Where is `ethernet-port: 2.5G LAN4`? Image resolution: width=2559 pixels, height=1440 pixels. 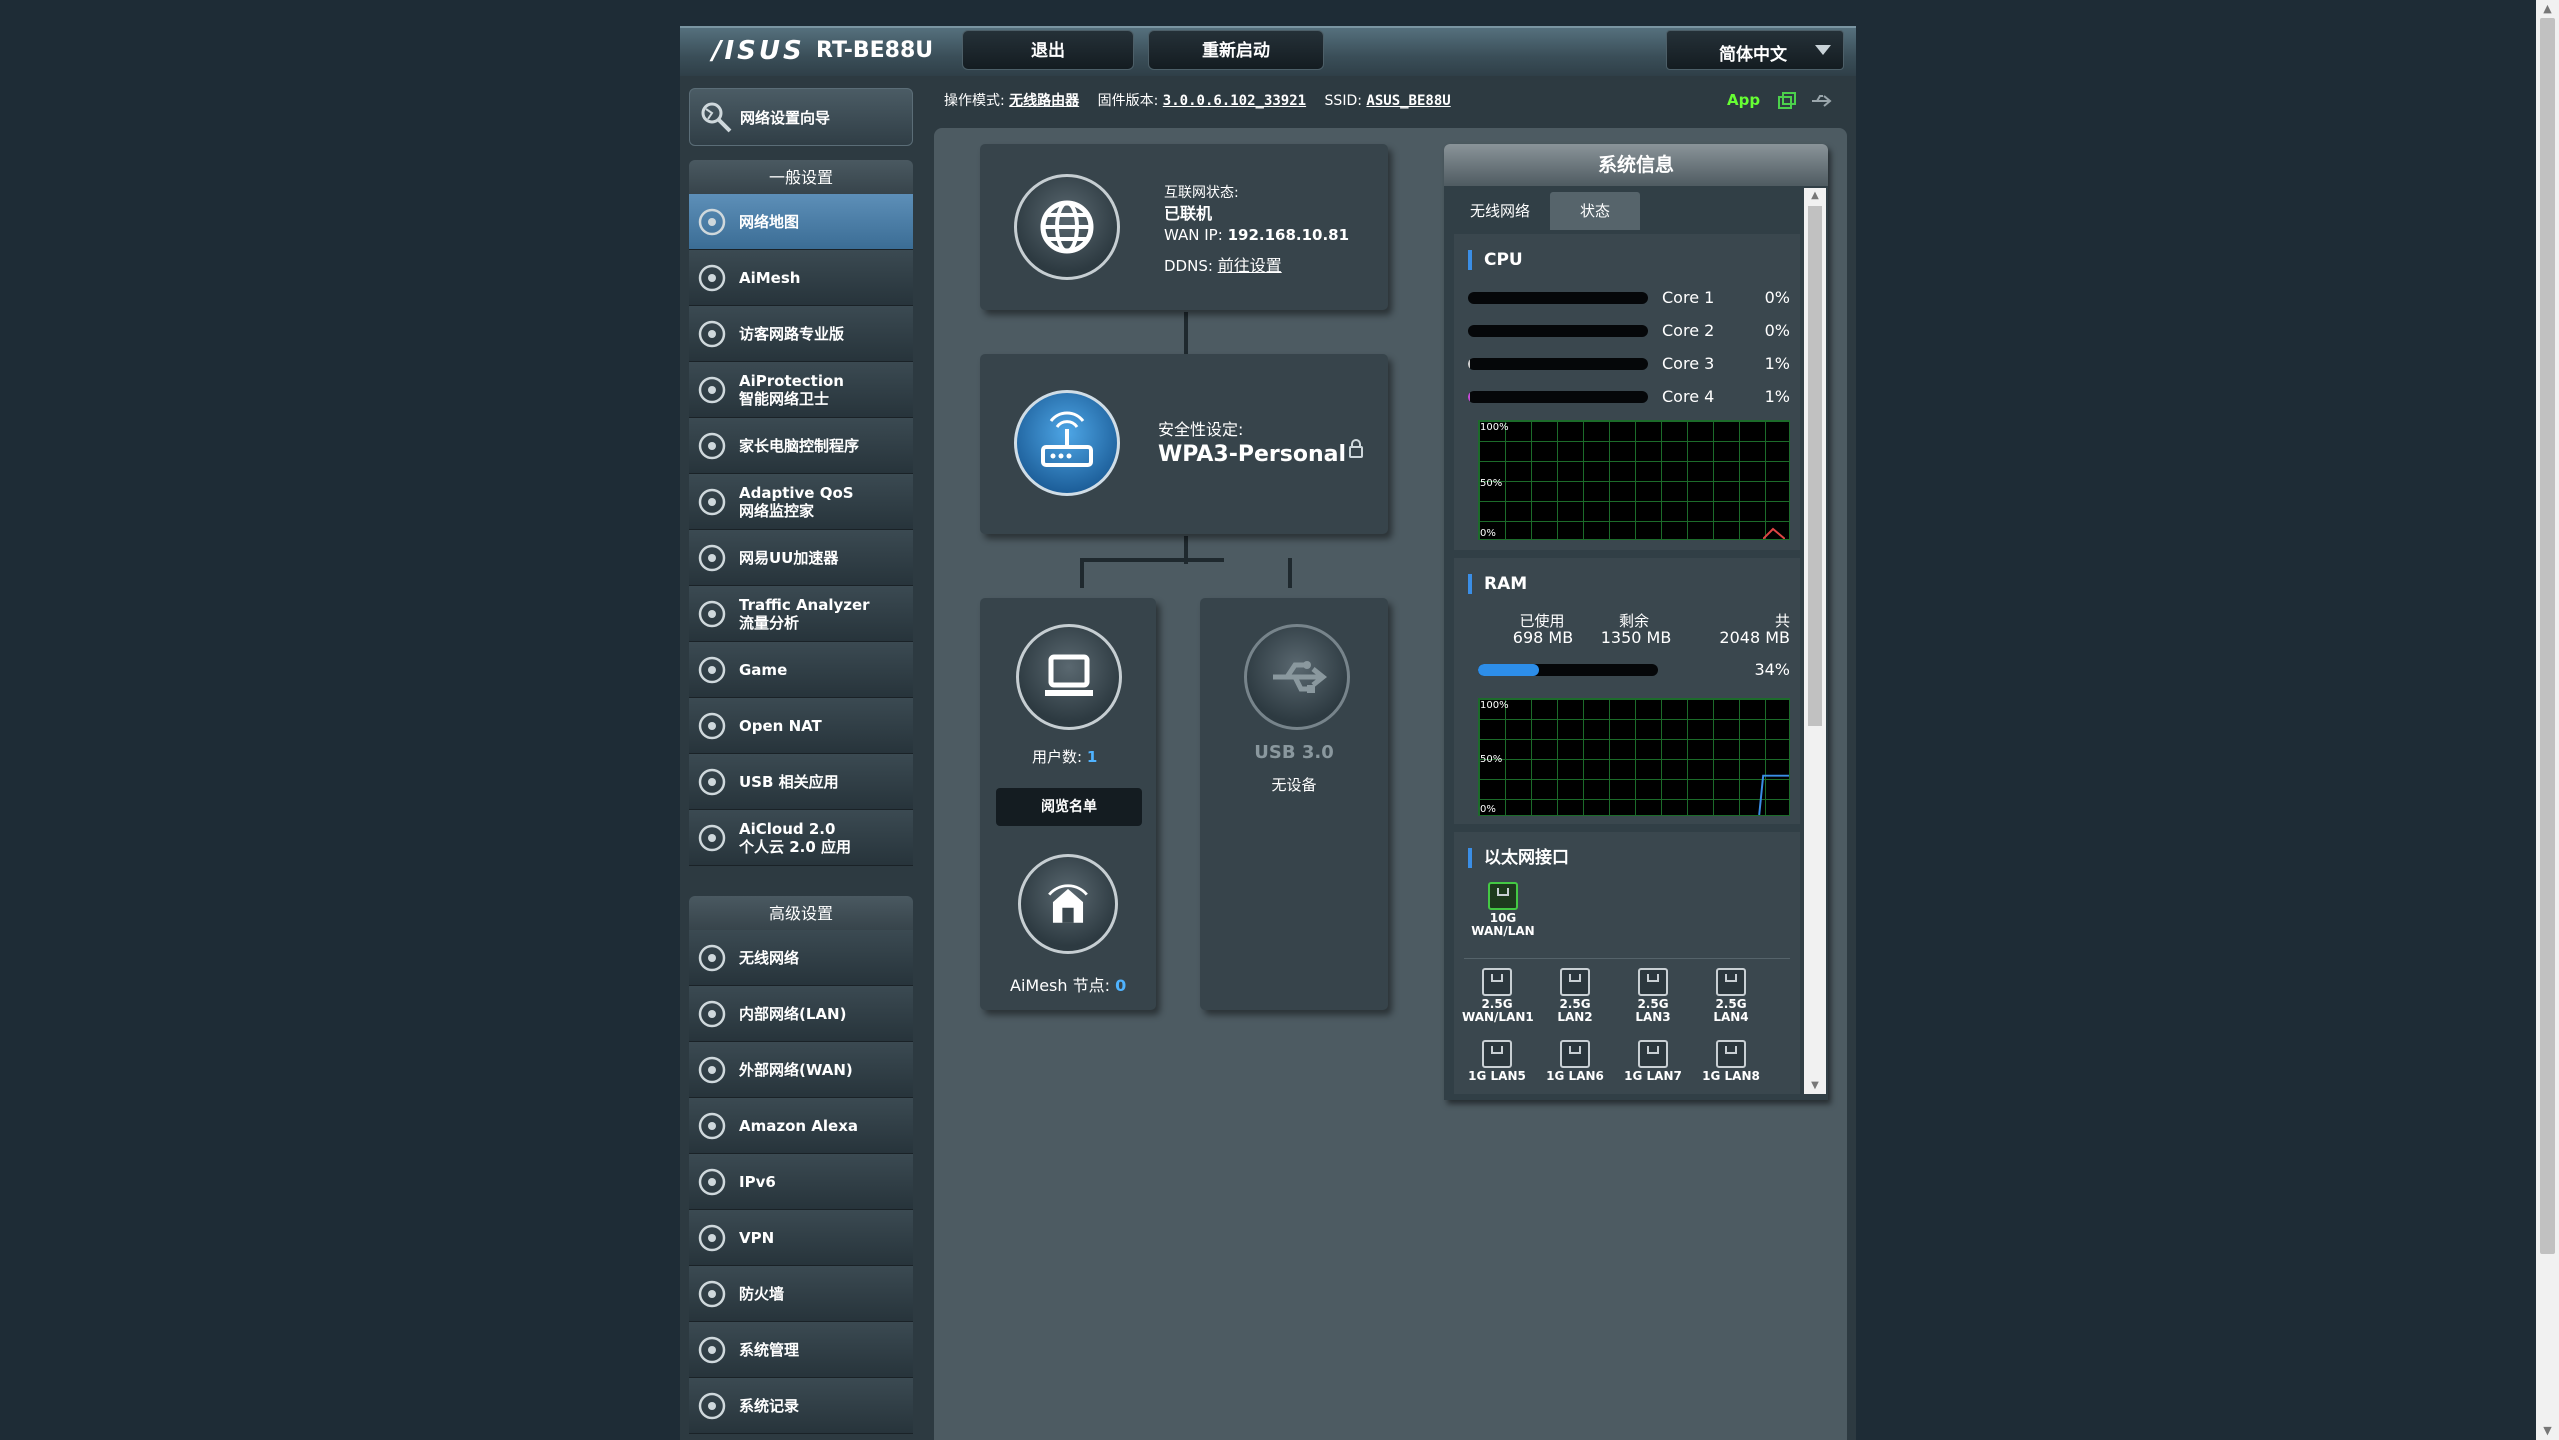 ethernet-port: 2.5G LAN4 is located at coordinates (1731, 996).